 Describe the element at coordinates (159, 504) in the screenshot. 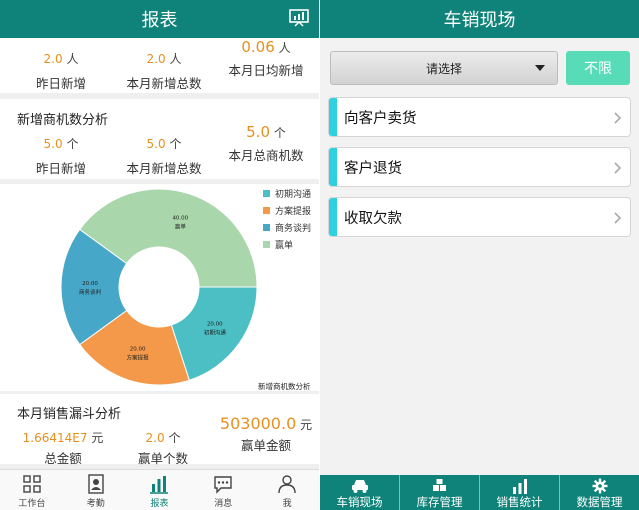

I see `tab-label: 报表` at that location.